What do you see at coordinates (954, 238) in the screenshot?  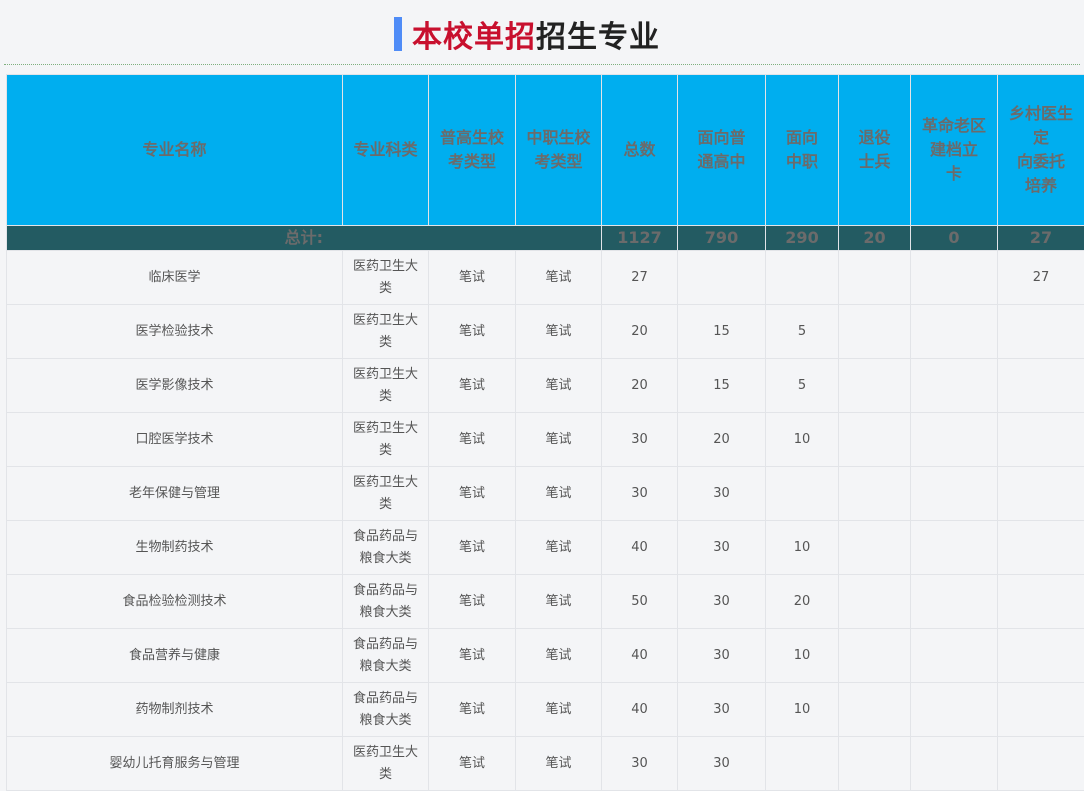 I see `total-value: 0` at bounding box center [954, 238].